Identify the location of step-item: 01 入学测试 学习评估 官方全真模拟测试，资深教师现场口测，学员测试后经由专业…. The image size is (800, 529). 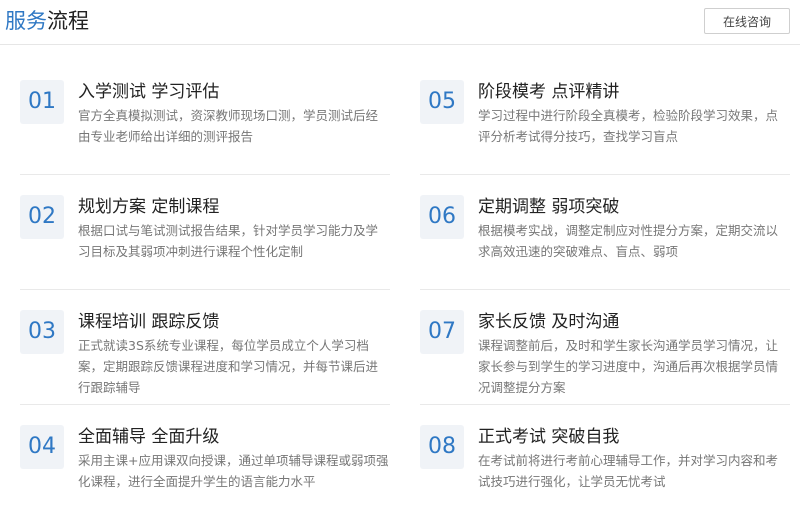
(205, 122).